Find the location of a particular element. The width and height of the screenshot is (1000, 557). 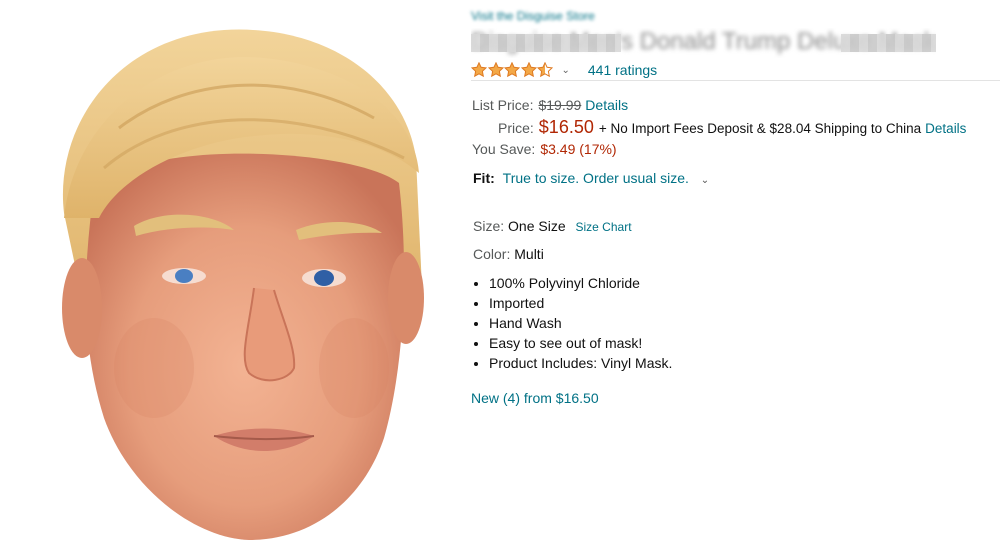

size-row: Size: One Size Size Chart is located at coordinates (552, 226).